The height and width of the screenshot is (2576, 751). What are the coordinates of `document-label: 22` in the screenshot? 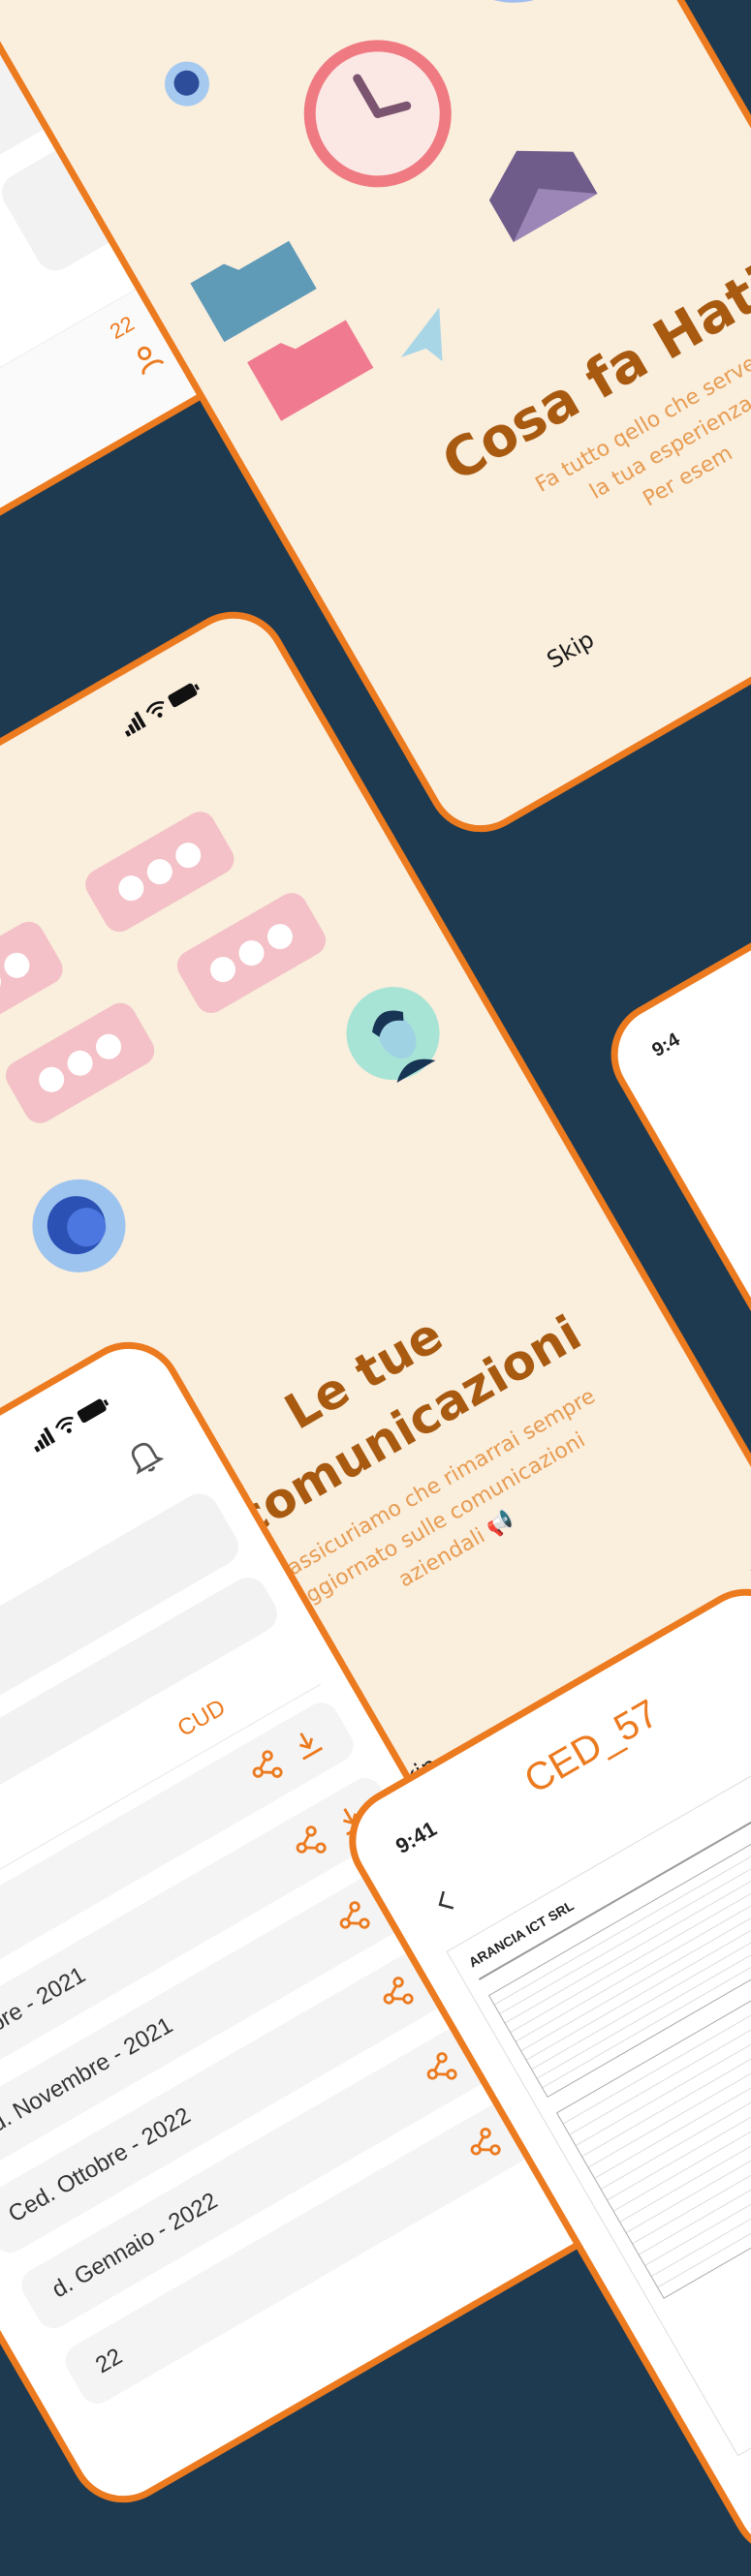 It's located at (109, 2361).